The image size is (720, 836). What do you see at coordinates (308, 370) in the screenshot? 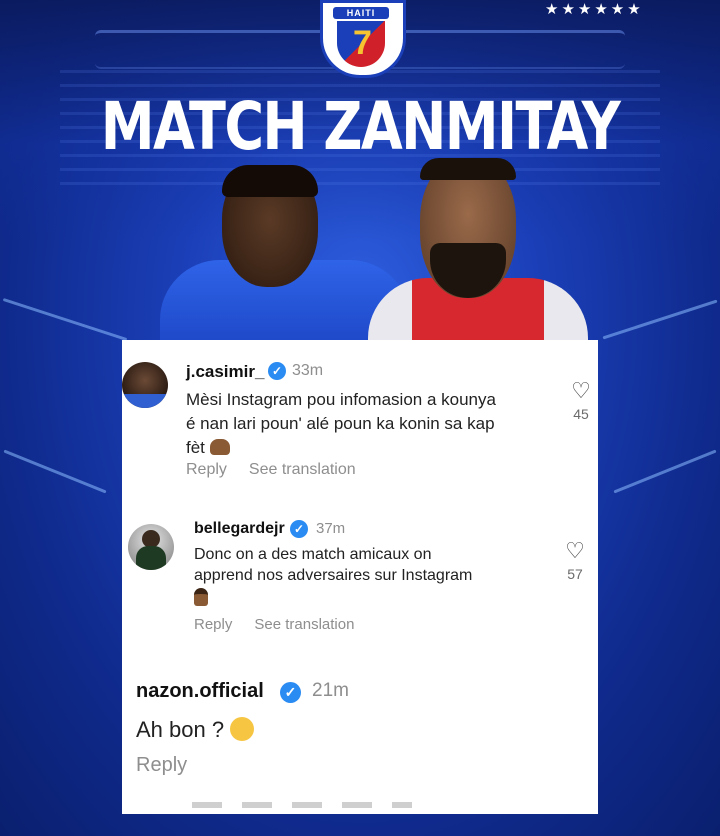
I see `comment-time: 33m` at bounding box center [308, 370].